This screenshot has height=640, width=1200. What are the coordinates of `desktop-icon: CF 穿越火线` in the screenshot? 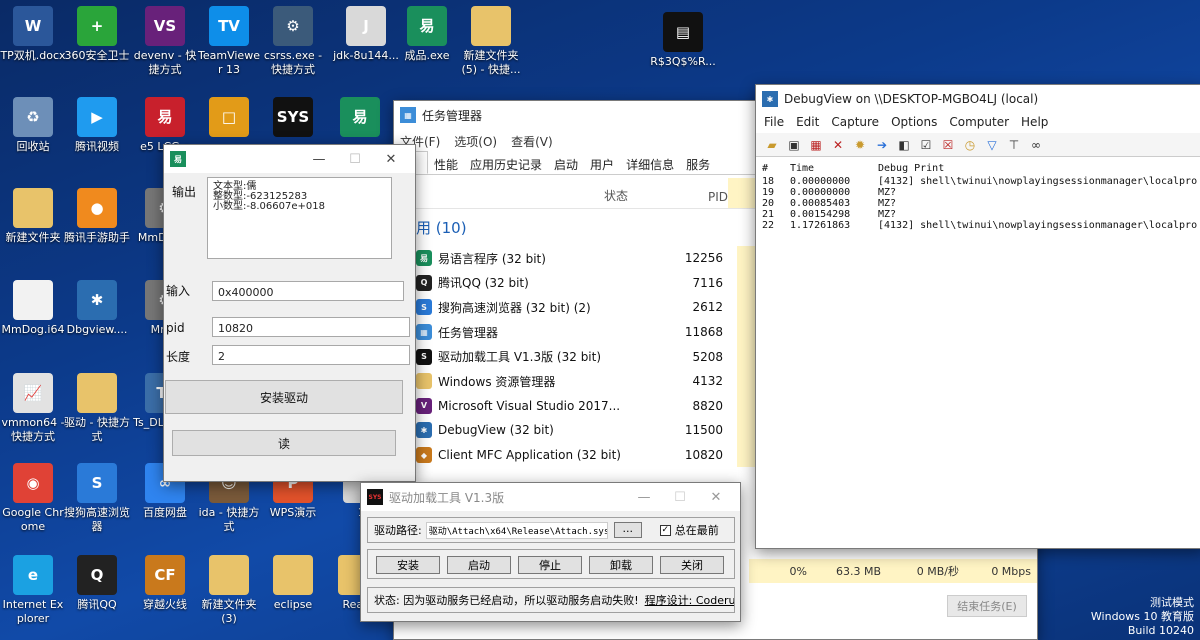 It's located at (165, 583).